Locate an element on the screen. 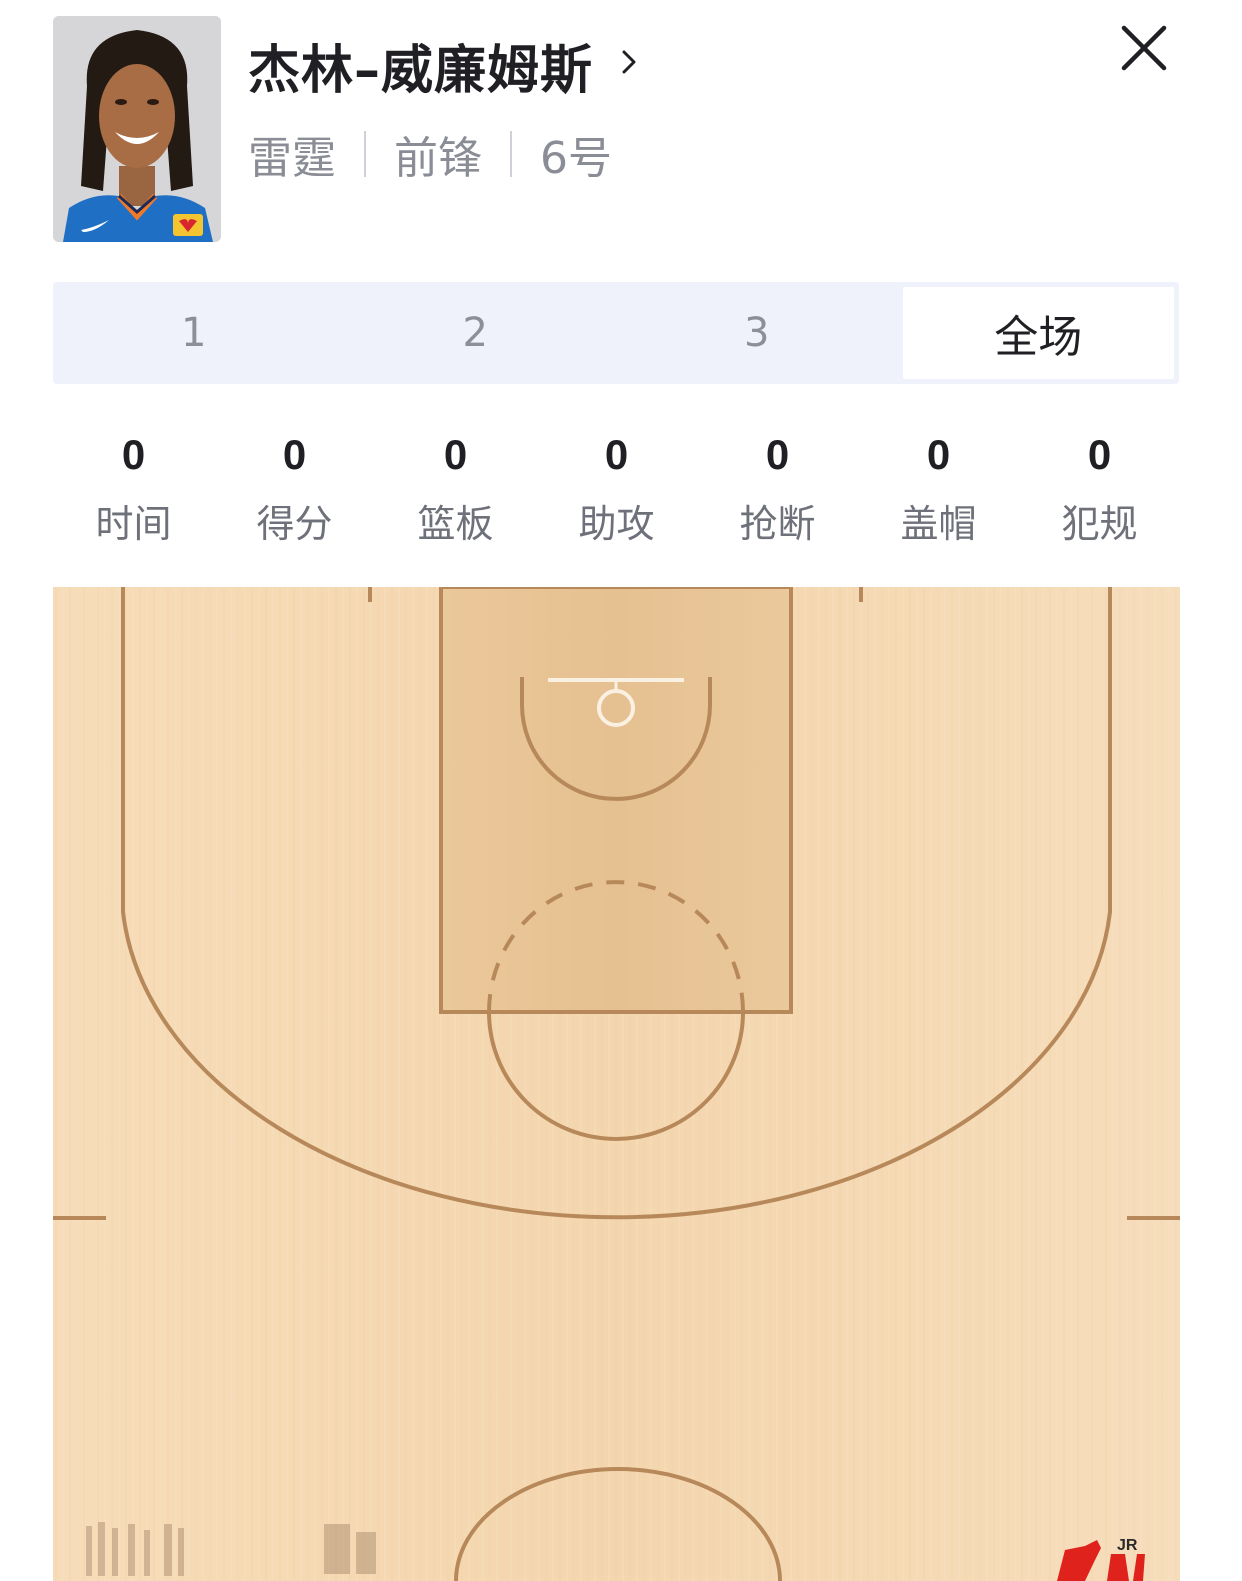  tab-period-2: 2 is located at coordinates (476, 333).